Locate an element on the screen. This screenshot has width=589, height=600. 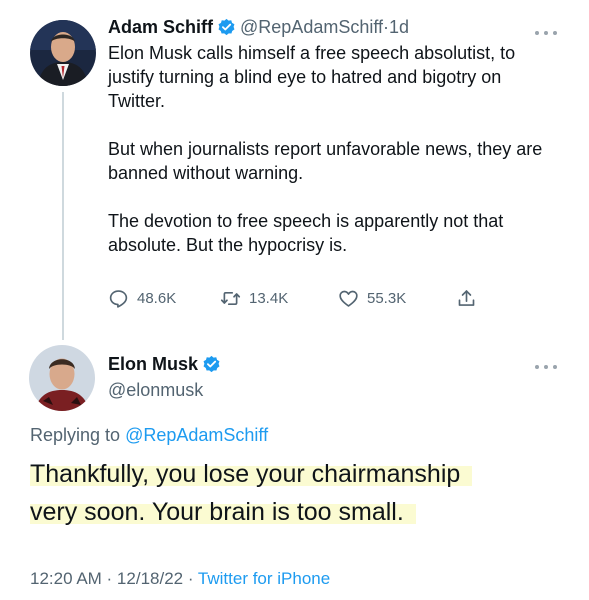
author-name: Adam Schiff is located at coordinates (160, 27).